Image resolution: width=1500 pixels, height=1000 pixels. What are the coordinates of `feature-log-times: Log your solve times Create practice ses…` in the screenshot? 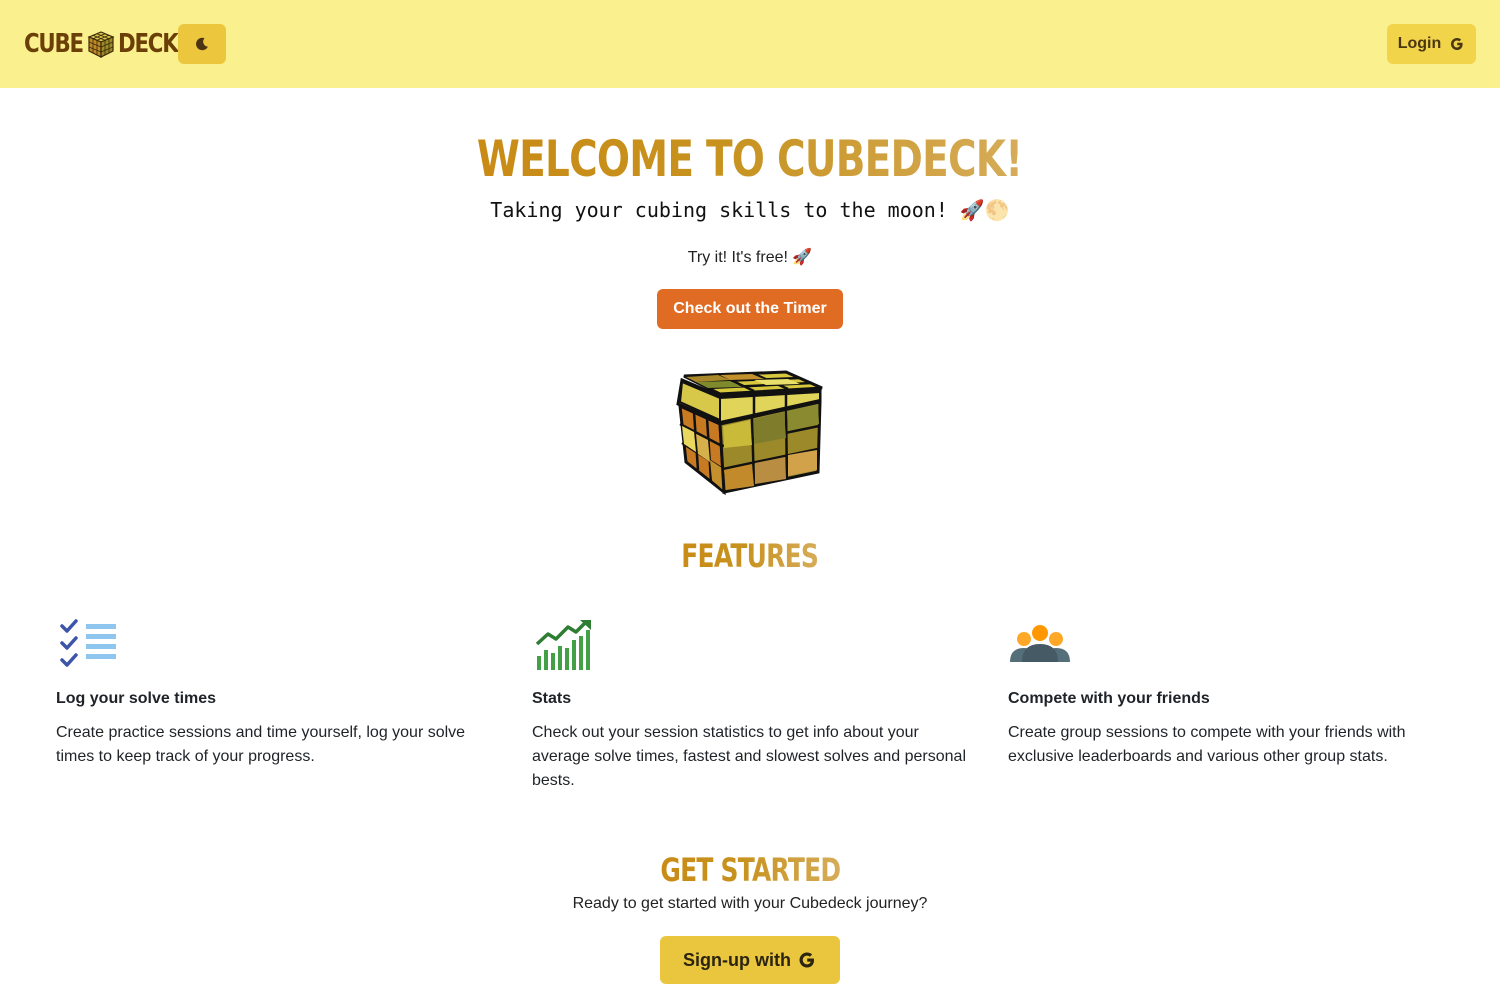 It's located at (276, 691).